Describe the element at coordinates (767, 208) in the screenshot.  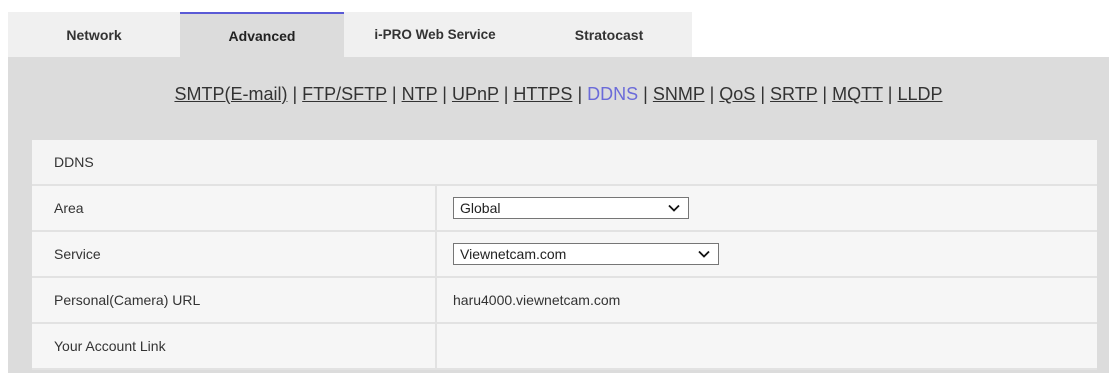
I see `area-value-cell: Global` at that location.